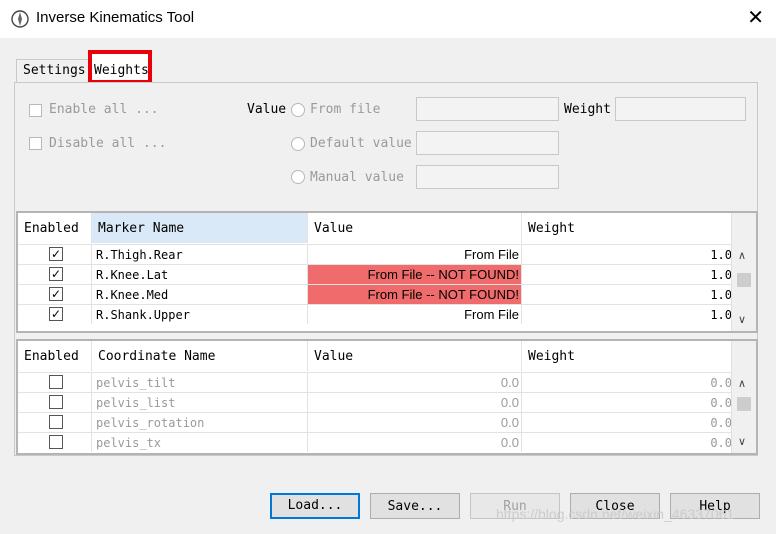 The width and height of the screenshot is (776, 534). What do you see at coordinates (357, 177) in the screenshot?
I see `manual-value-label: Manual value` at bounding box center [357, 177].